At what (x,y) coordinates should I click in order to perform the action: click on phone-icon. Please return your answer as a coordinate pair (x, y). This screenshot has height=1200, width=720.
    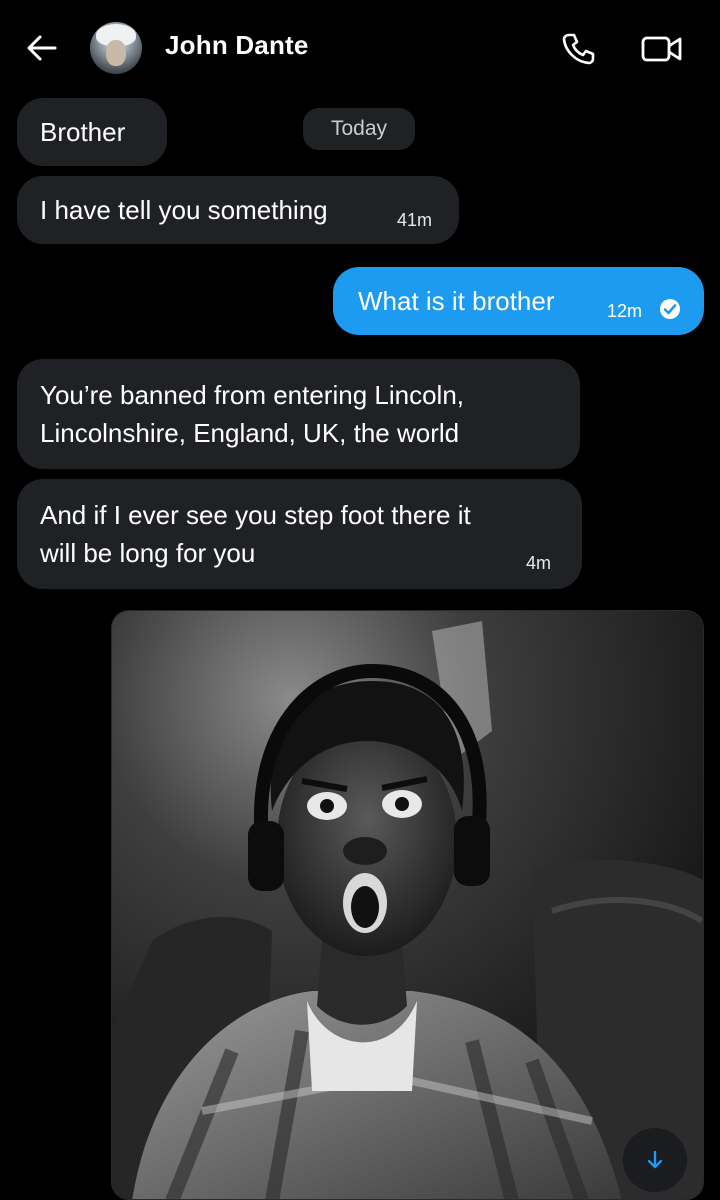
    Looking at the image, I should click on (578, 49).